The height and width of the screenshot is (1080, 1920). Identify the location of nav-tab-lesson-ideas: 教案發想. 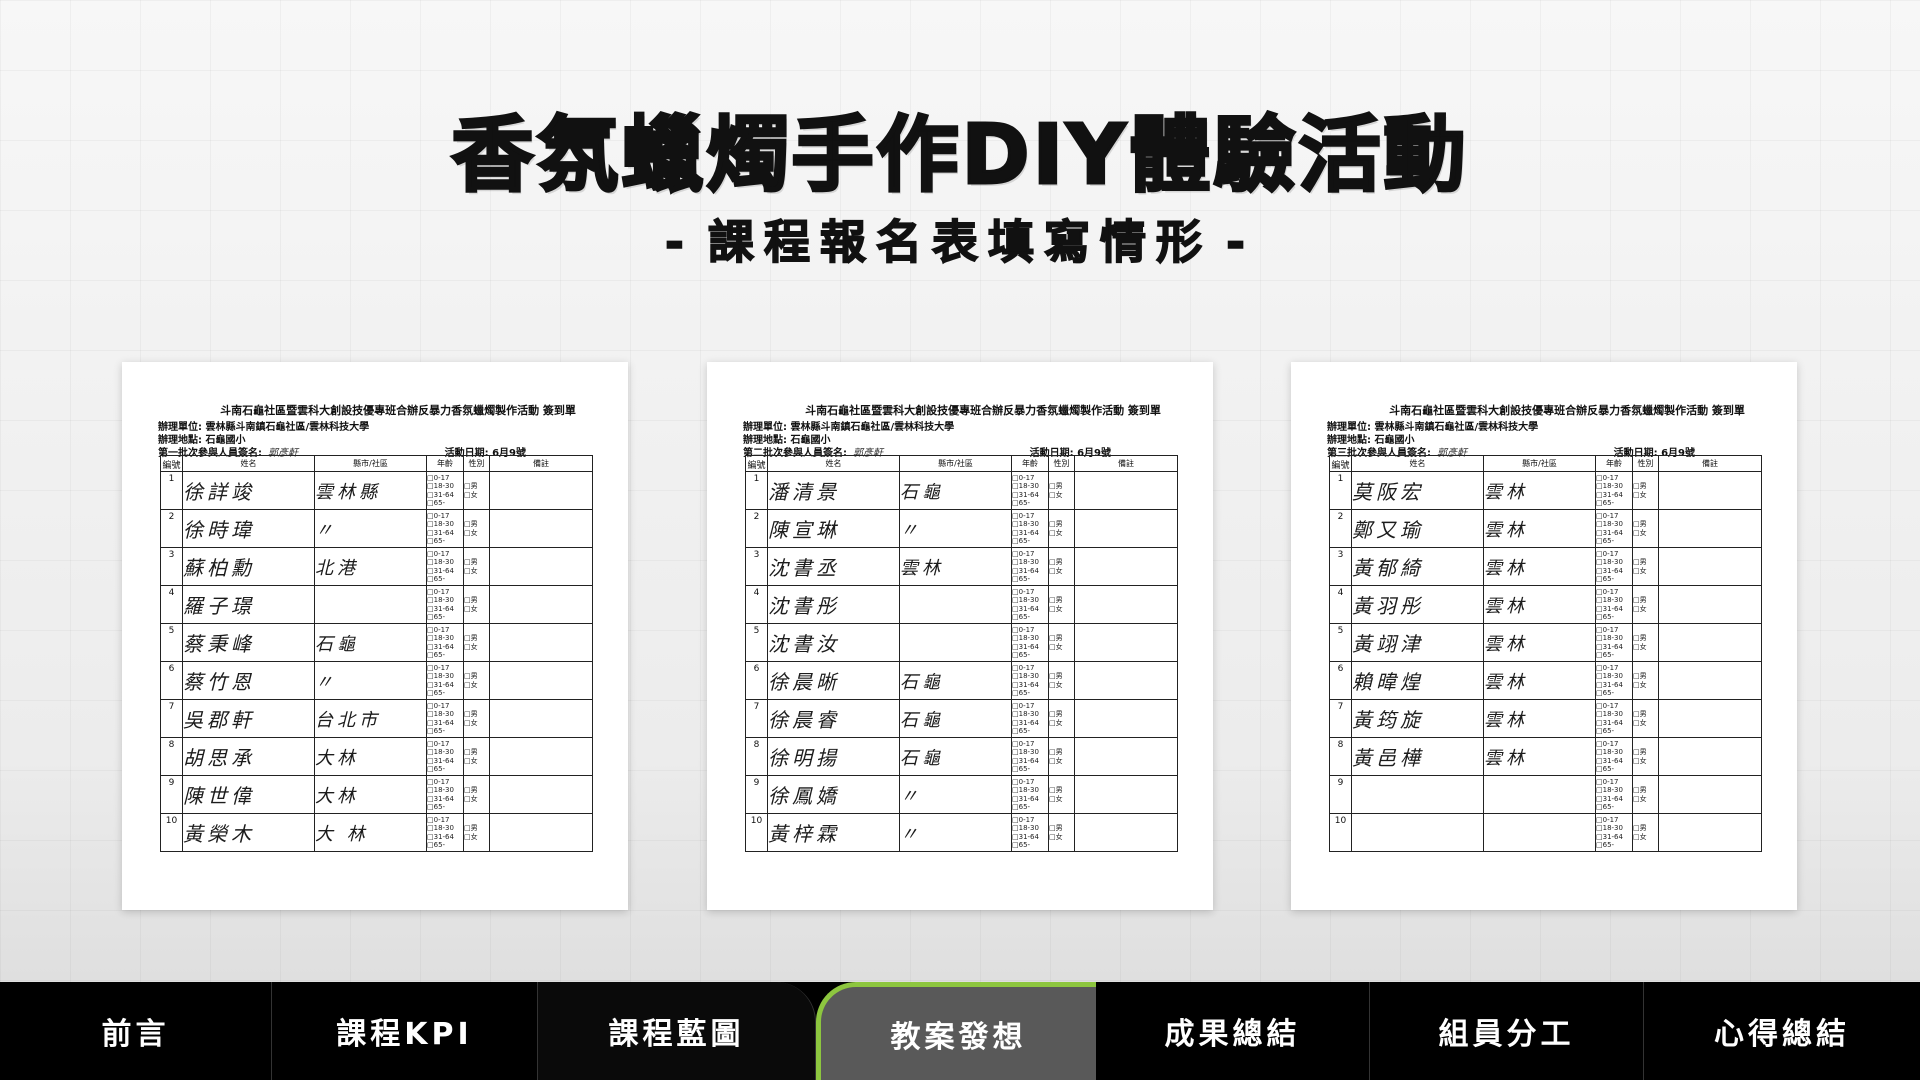
(956, 1031).